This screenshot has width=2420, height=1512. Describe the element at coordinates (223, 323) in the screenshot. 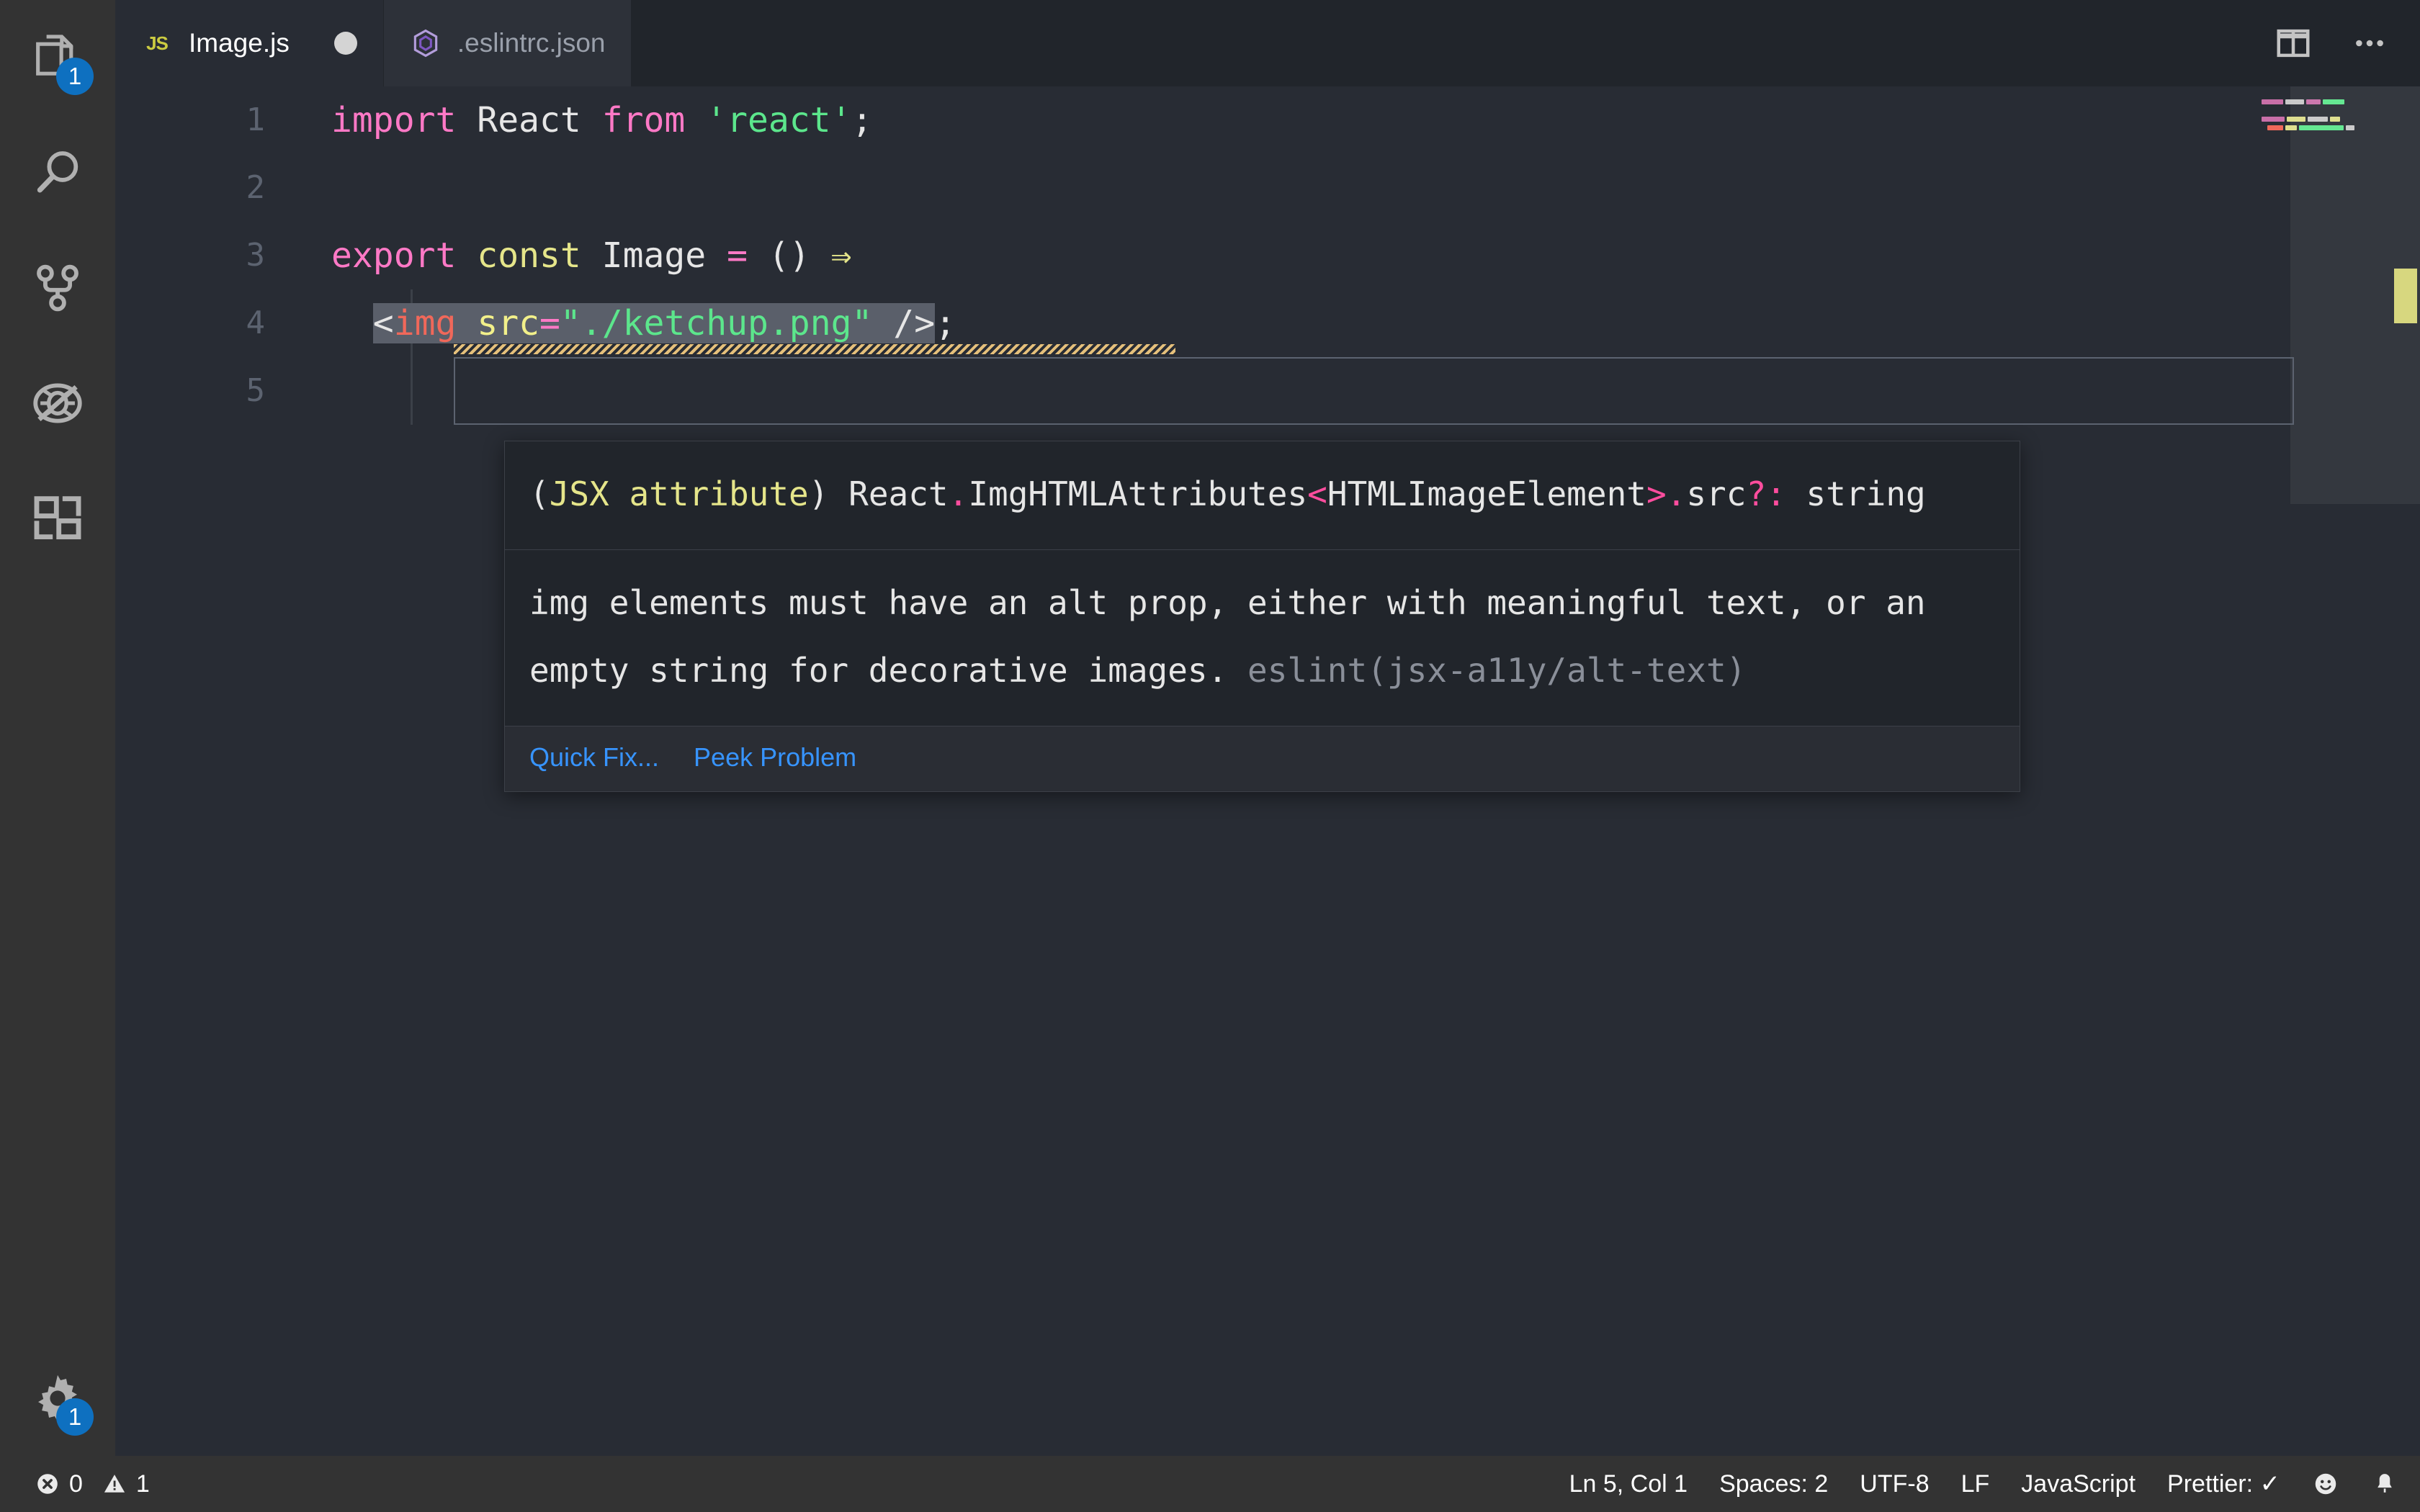

I see `line-number: 4` at that location.